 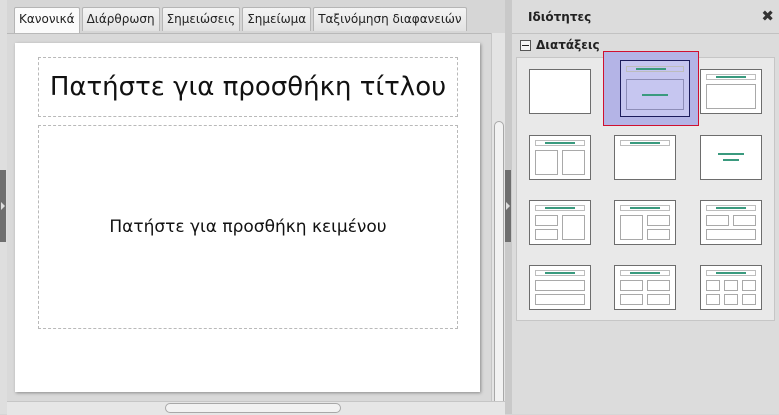 I want to click on tab-slide-sorter: Ταξινόμηση διαφανειών, so click(x=390, y=19).